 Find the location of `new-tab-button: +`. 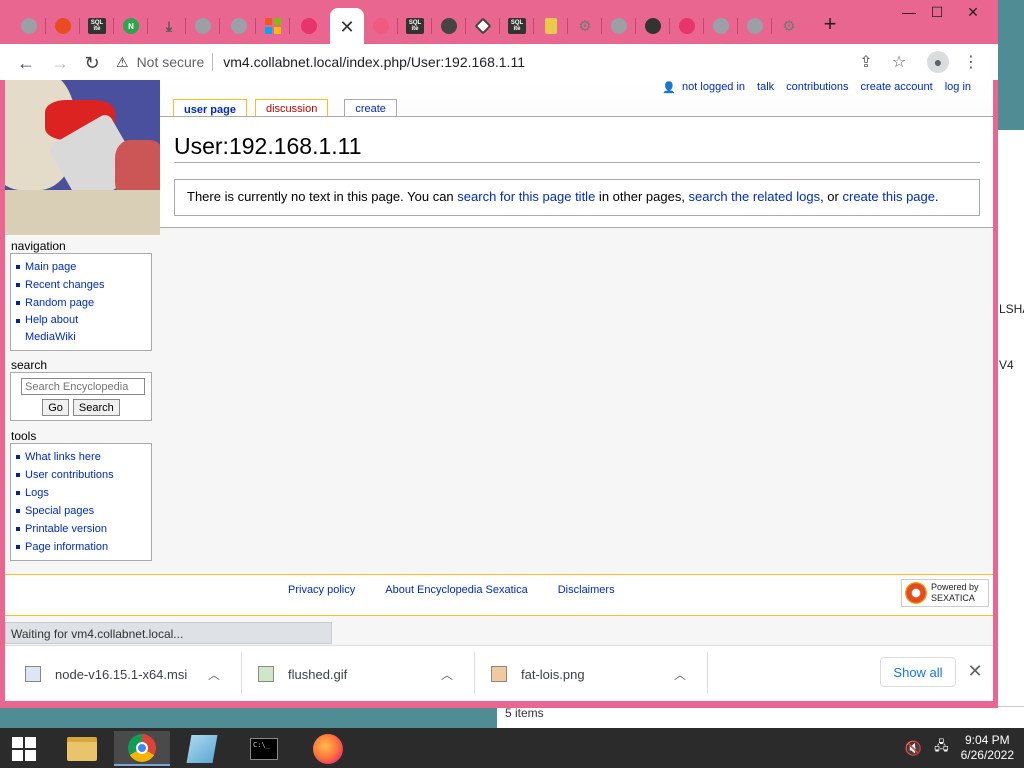

new-tab-button: + is located at coordinates (830, 24).